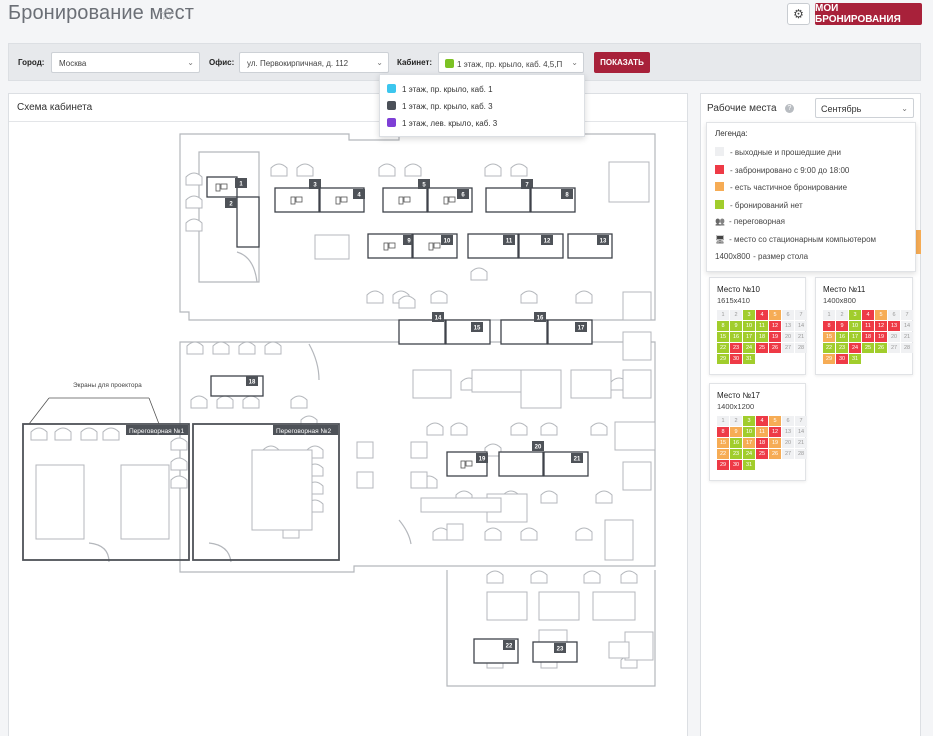 This screenshot has width=933, height=736. What do you see at coordinates (125, 62) in the screenshot?
I see `city-select: Москва ⌄` at bounding box center [125, 62].